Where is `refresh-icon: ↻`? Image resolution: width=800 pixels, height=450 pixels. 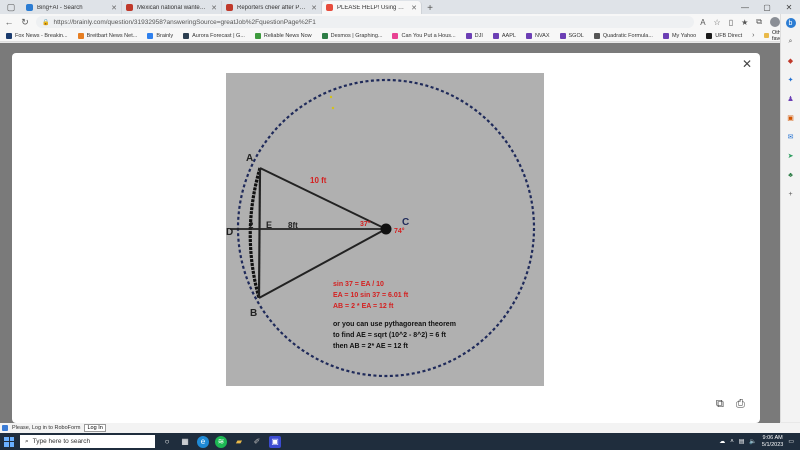 refresh-icon: ↻ is located at coordinates (25, 22).